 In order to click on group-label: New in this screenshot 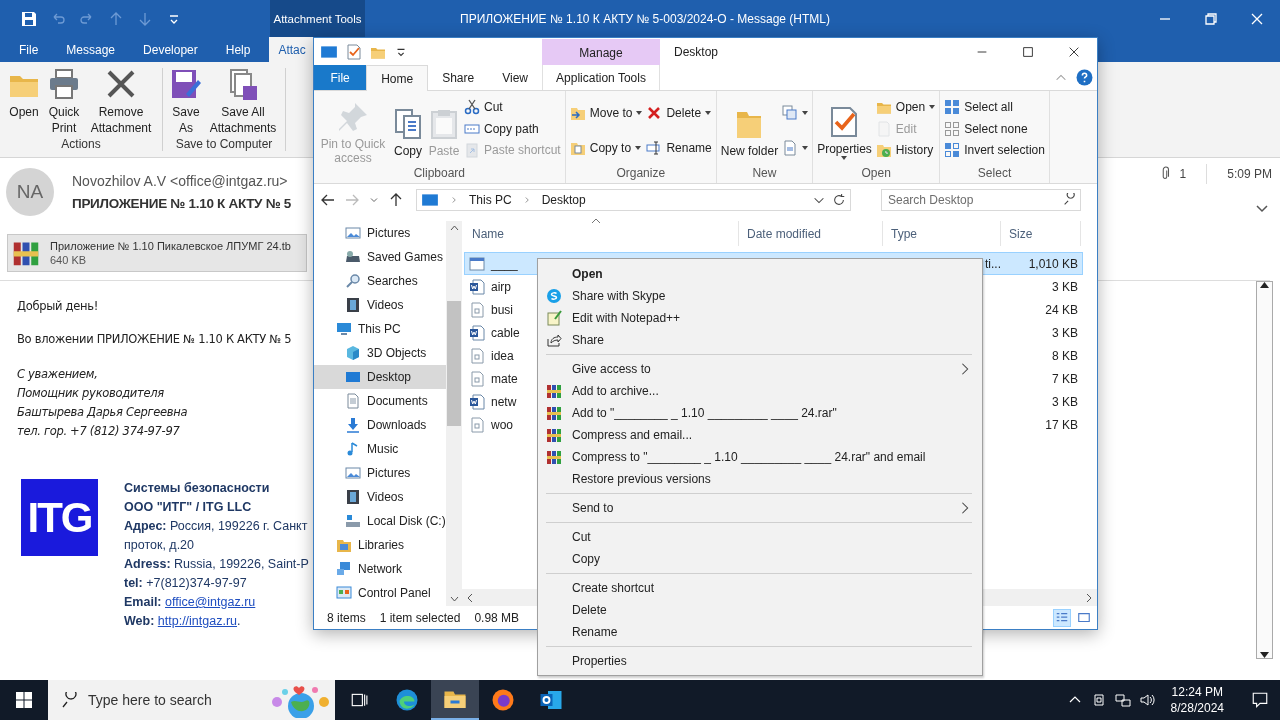, I will do `click(764, 173)`.